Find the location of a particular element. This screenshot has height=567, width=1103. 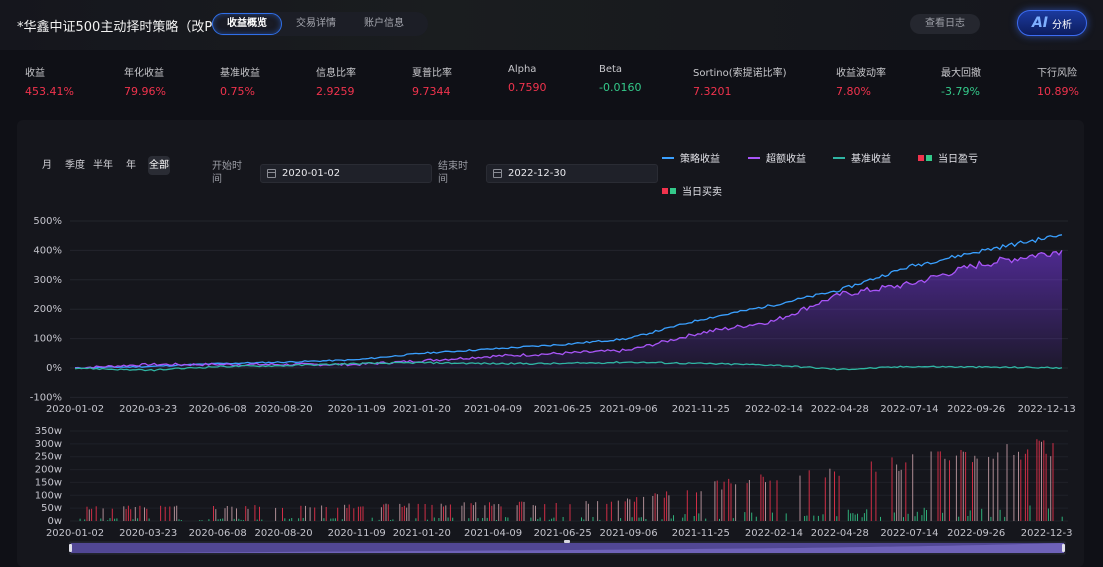

metric-label: 收益 is located at coordinates (35, 73).